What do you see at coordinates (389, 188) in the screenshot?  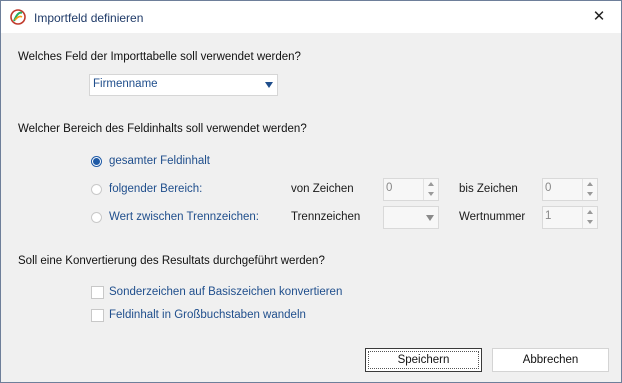 I see `from-char-value: 0` at bounding box center [389, 188].